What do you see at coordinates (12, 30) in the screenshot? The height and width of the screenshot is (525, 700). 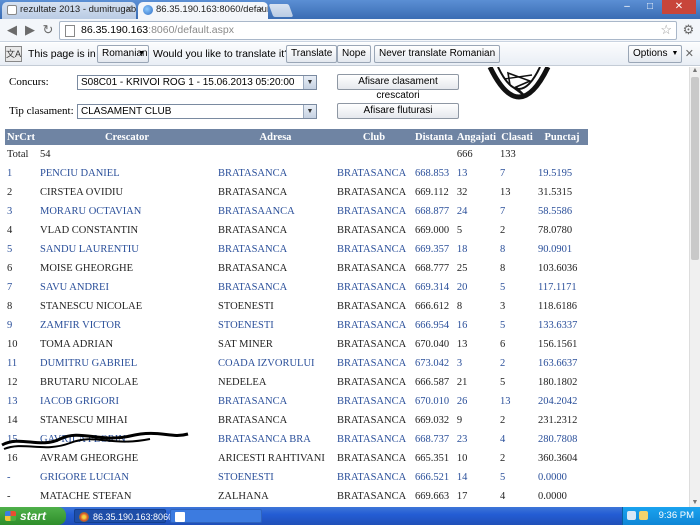 I see `back-icon: ◀` at bounding box center [12, 30].